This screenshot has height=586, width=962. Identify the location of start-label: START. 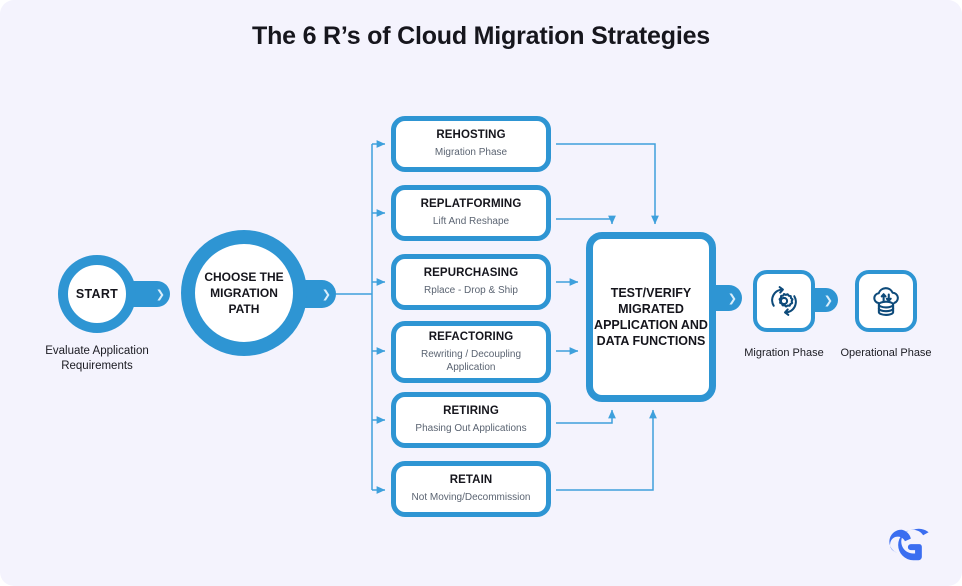
(97, 294).